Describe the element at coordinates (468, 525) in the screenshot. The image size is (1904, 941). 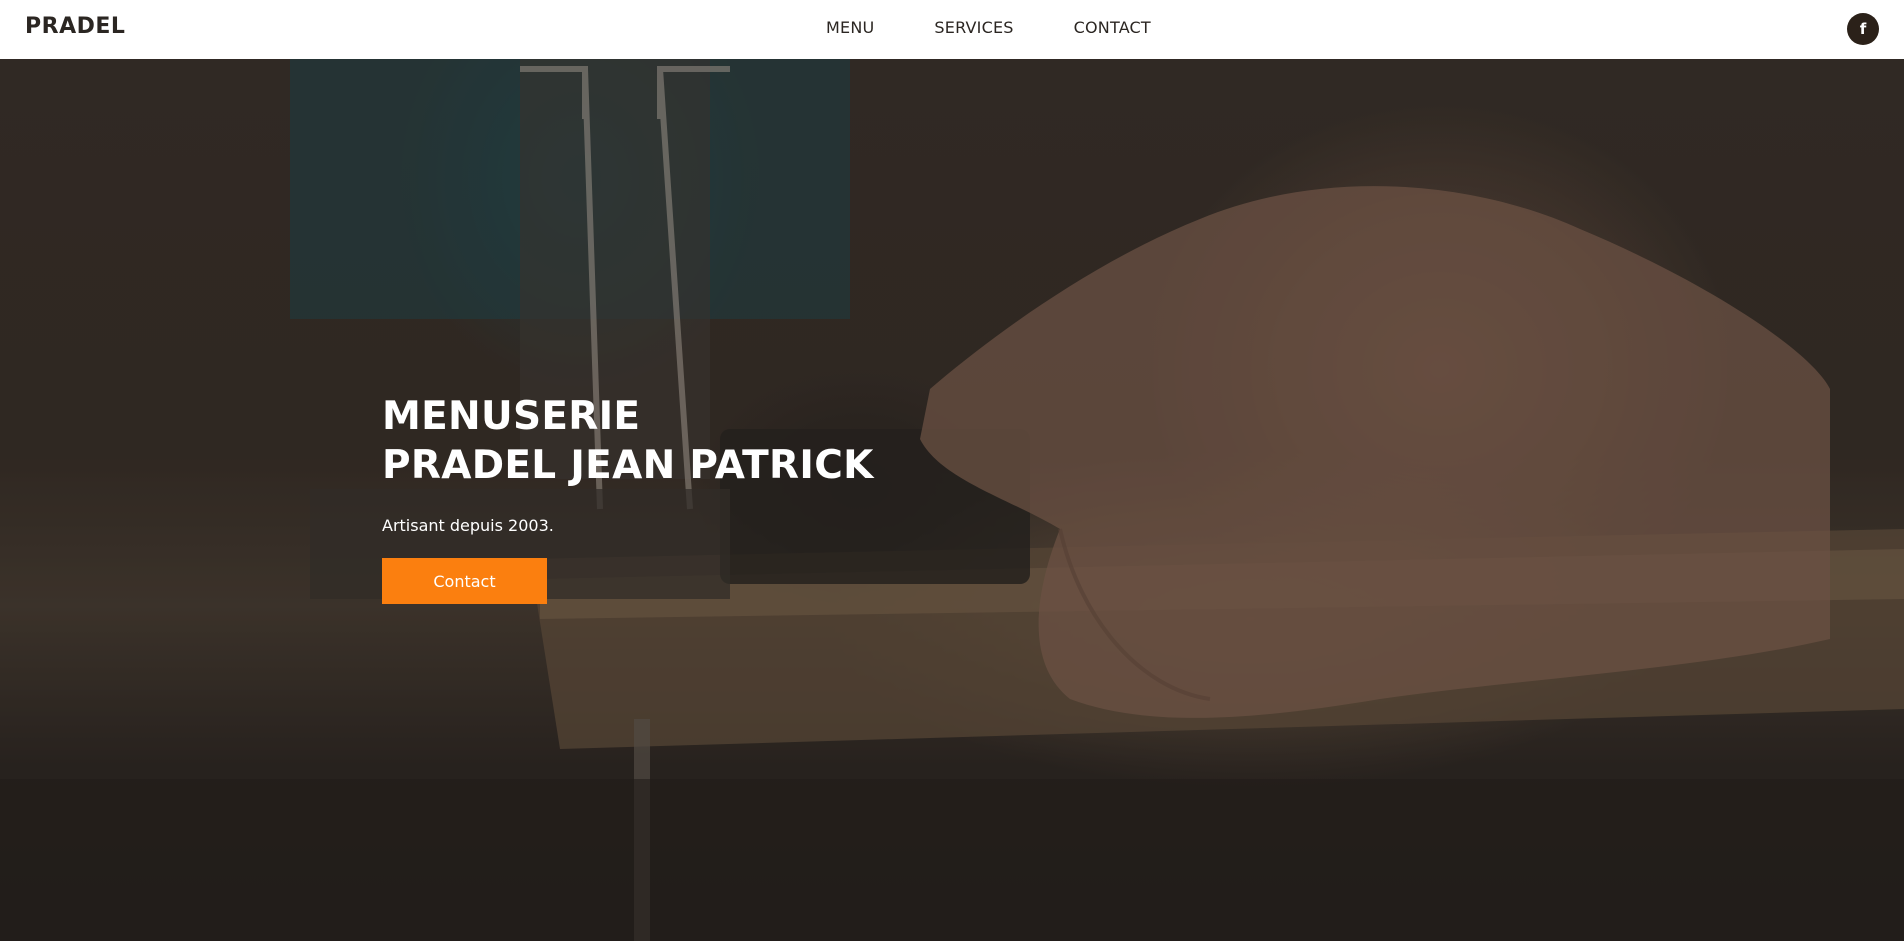
I see `hero-subtitle: Artisant depuis 2003.` at that location.